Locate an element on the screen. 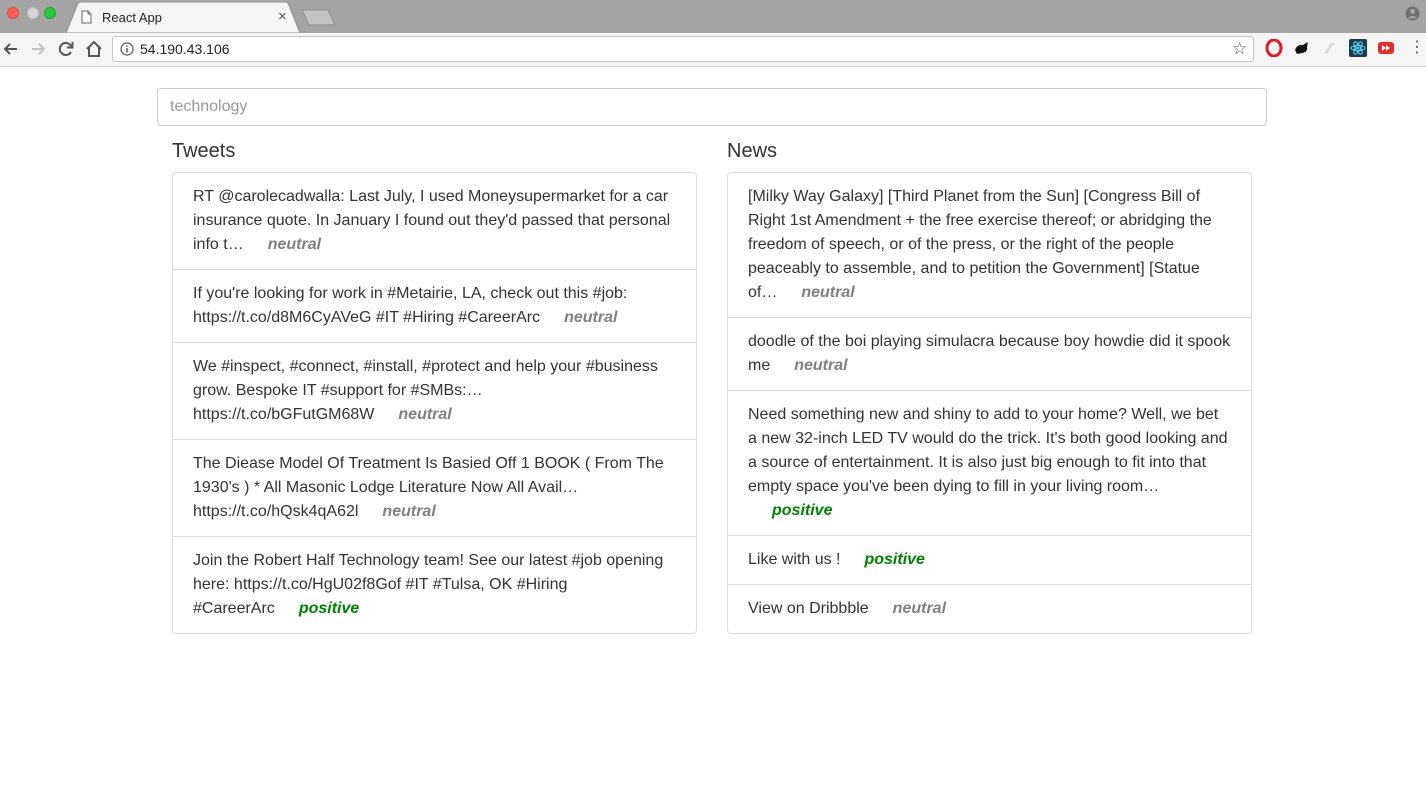 Image resolution: width=1426 pixels, height=799 pixels. youtube-icon is located at coordinates (1386, 48).